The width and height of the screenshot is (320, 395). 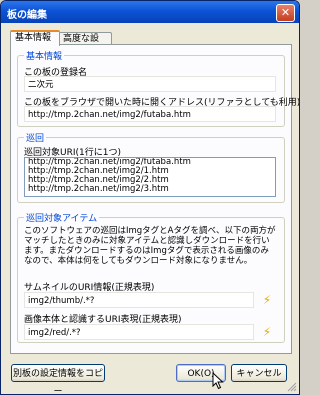 I want to click on mouse-cursor-icon, so click(x=218, y=381).